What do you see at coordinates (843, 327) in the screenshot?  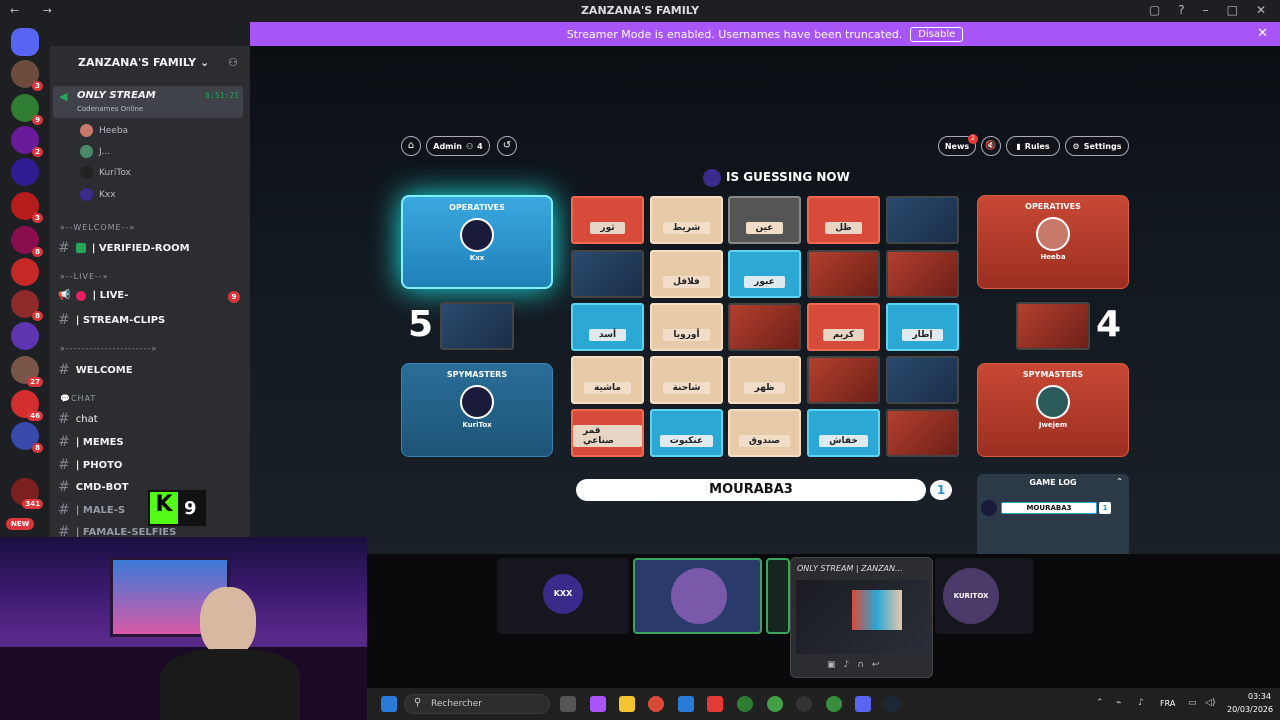 I see `board-card: كريم` at bounding box center [843, 327].